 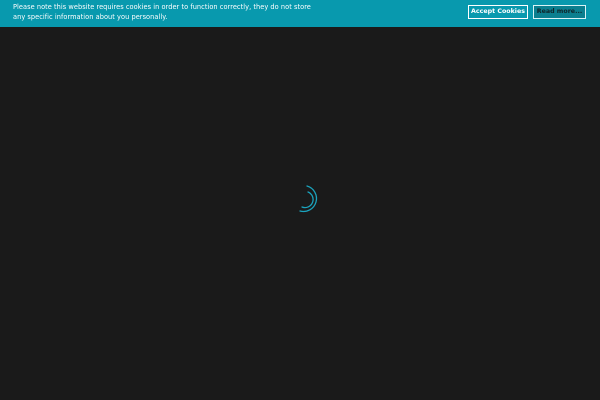 I want to click on accept-cookies-button: Accept Cookies, so click(x=498, y=12).